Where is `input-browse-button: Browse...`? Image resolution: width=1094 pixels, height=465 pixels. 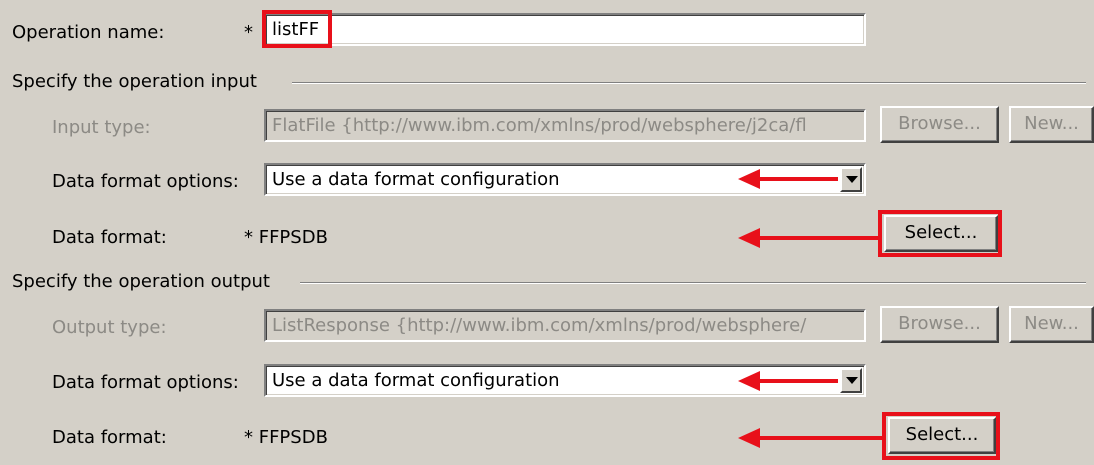 input-browse-button: Browse... is located at coordinates (939, 124).